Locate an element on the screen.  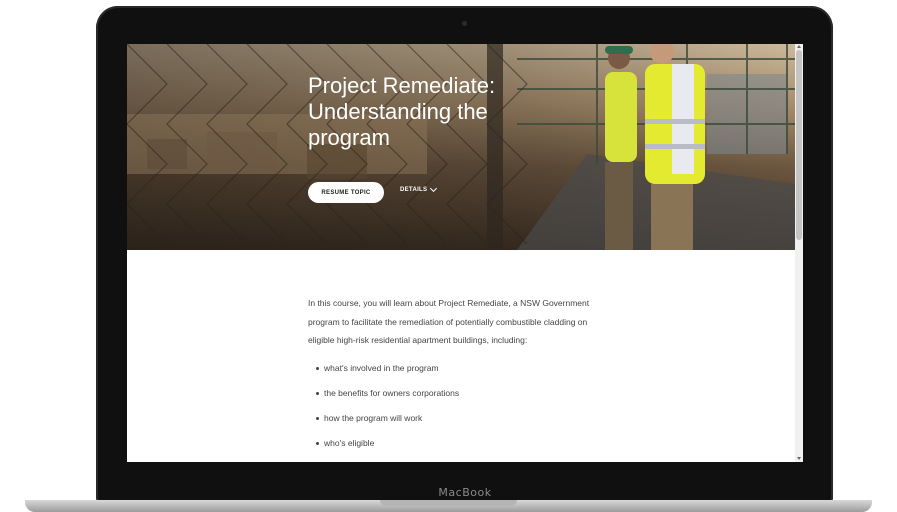
scrollbar-thumb is located at coordinates (799, 145).